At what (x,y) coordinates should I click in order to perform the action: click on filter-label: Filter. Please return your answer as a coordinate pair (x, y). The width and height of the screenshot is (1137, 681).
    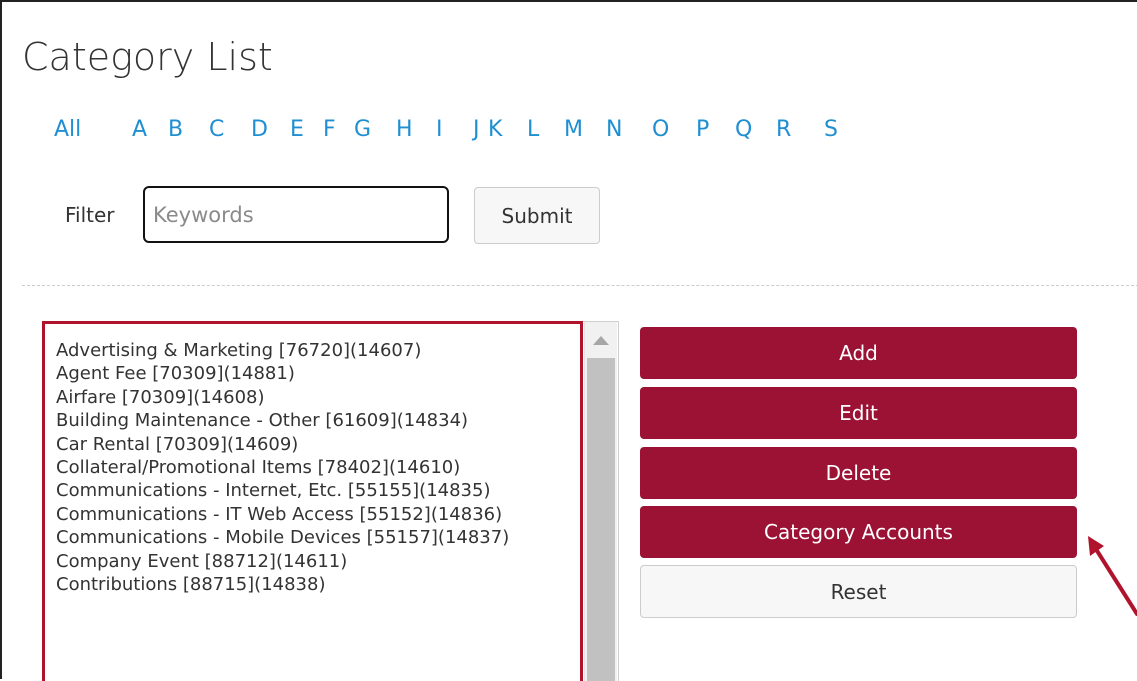
    Looking at the image, I should click on (90, 215).